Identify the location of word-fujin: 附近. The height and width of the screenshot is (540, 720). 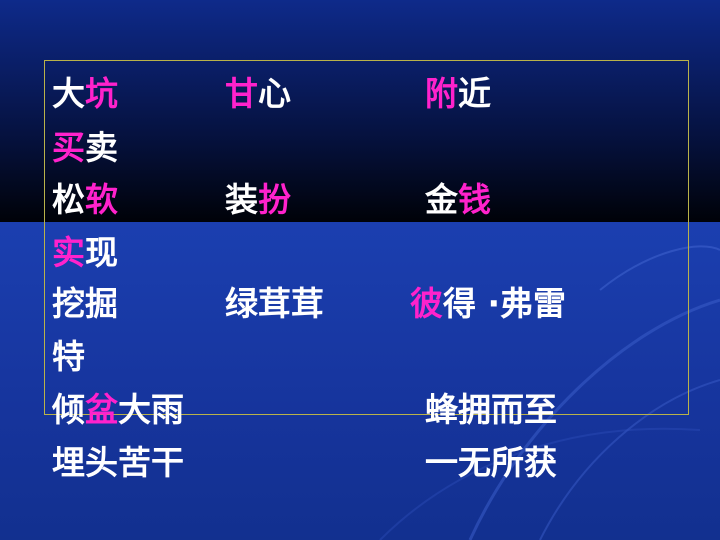
(458, 94).